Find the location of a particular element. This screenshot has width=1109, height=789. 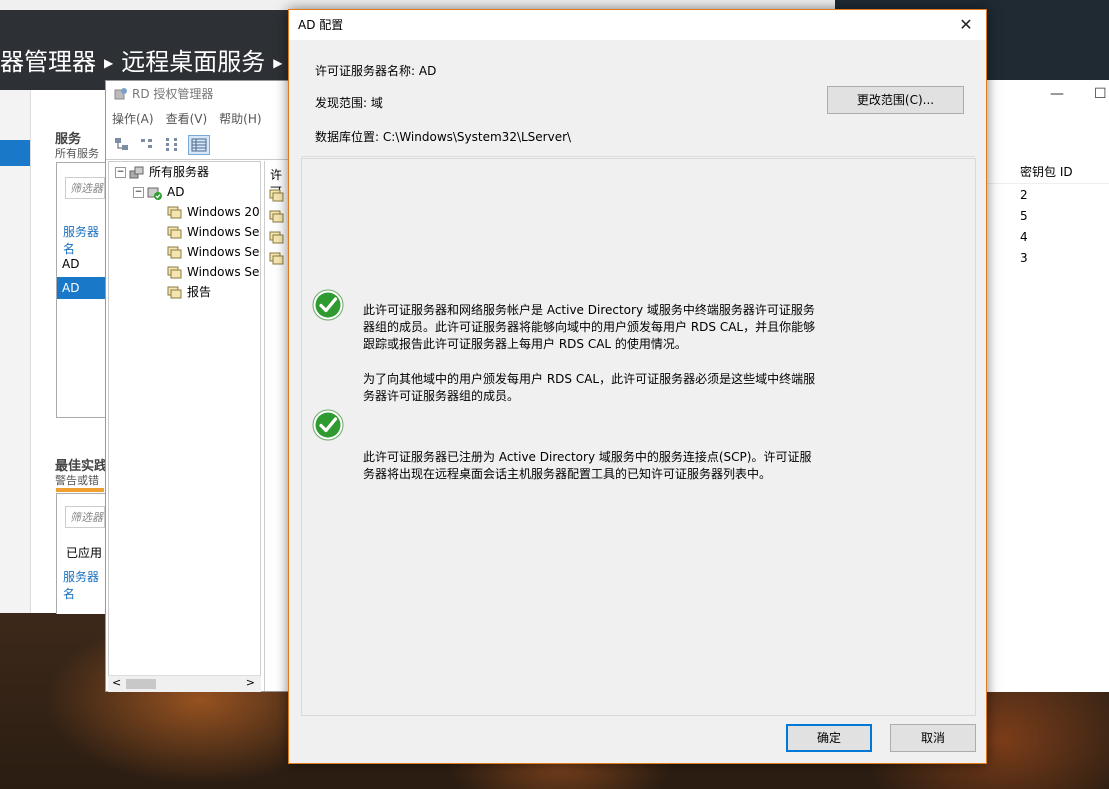

dialog-divider is located at coordinates (638, 156).